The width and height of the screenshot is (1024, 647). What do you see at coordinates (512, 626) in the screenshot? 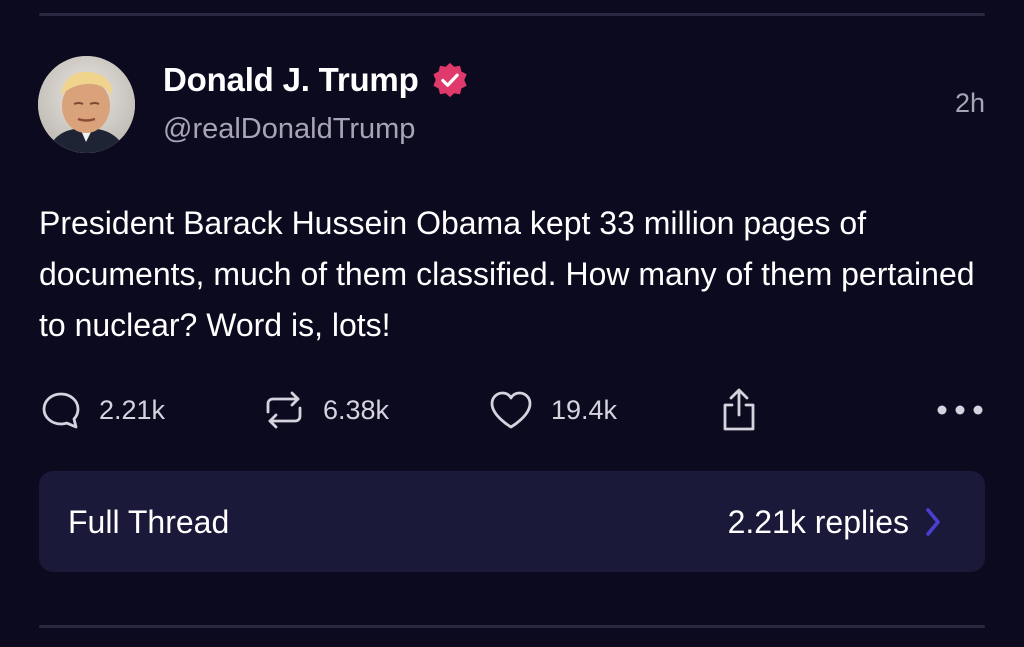
I see `bottom-divider` at bounding box center [512, 626].